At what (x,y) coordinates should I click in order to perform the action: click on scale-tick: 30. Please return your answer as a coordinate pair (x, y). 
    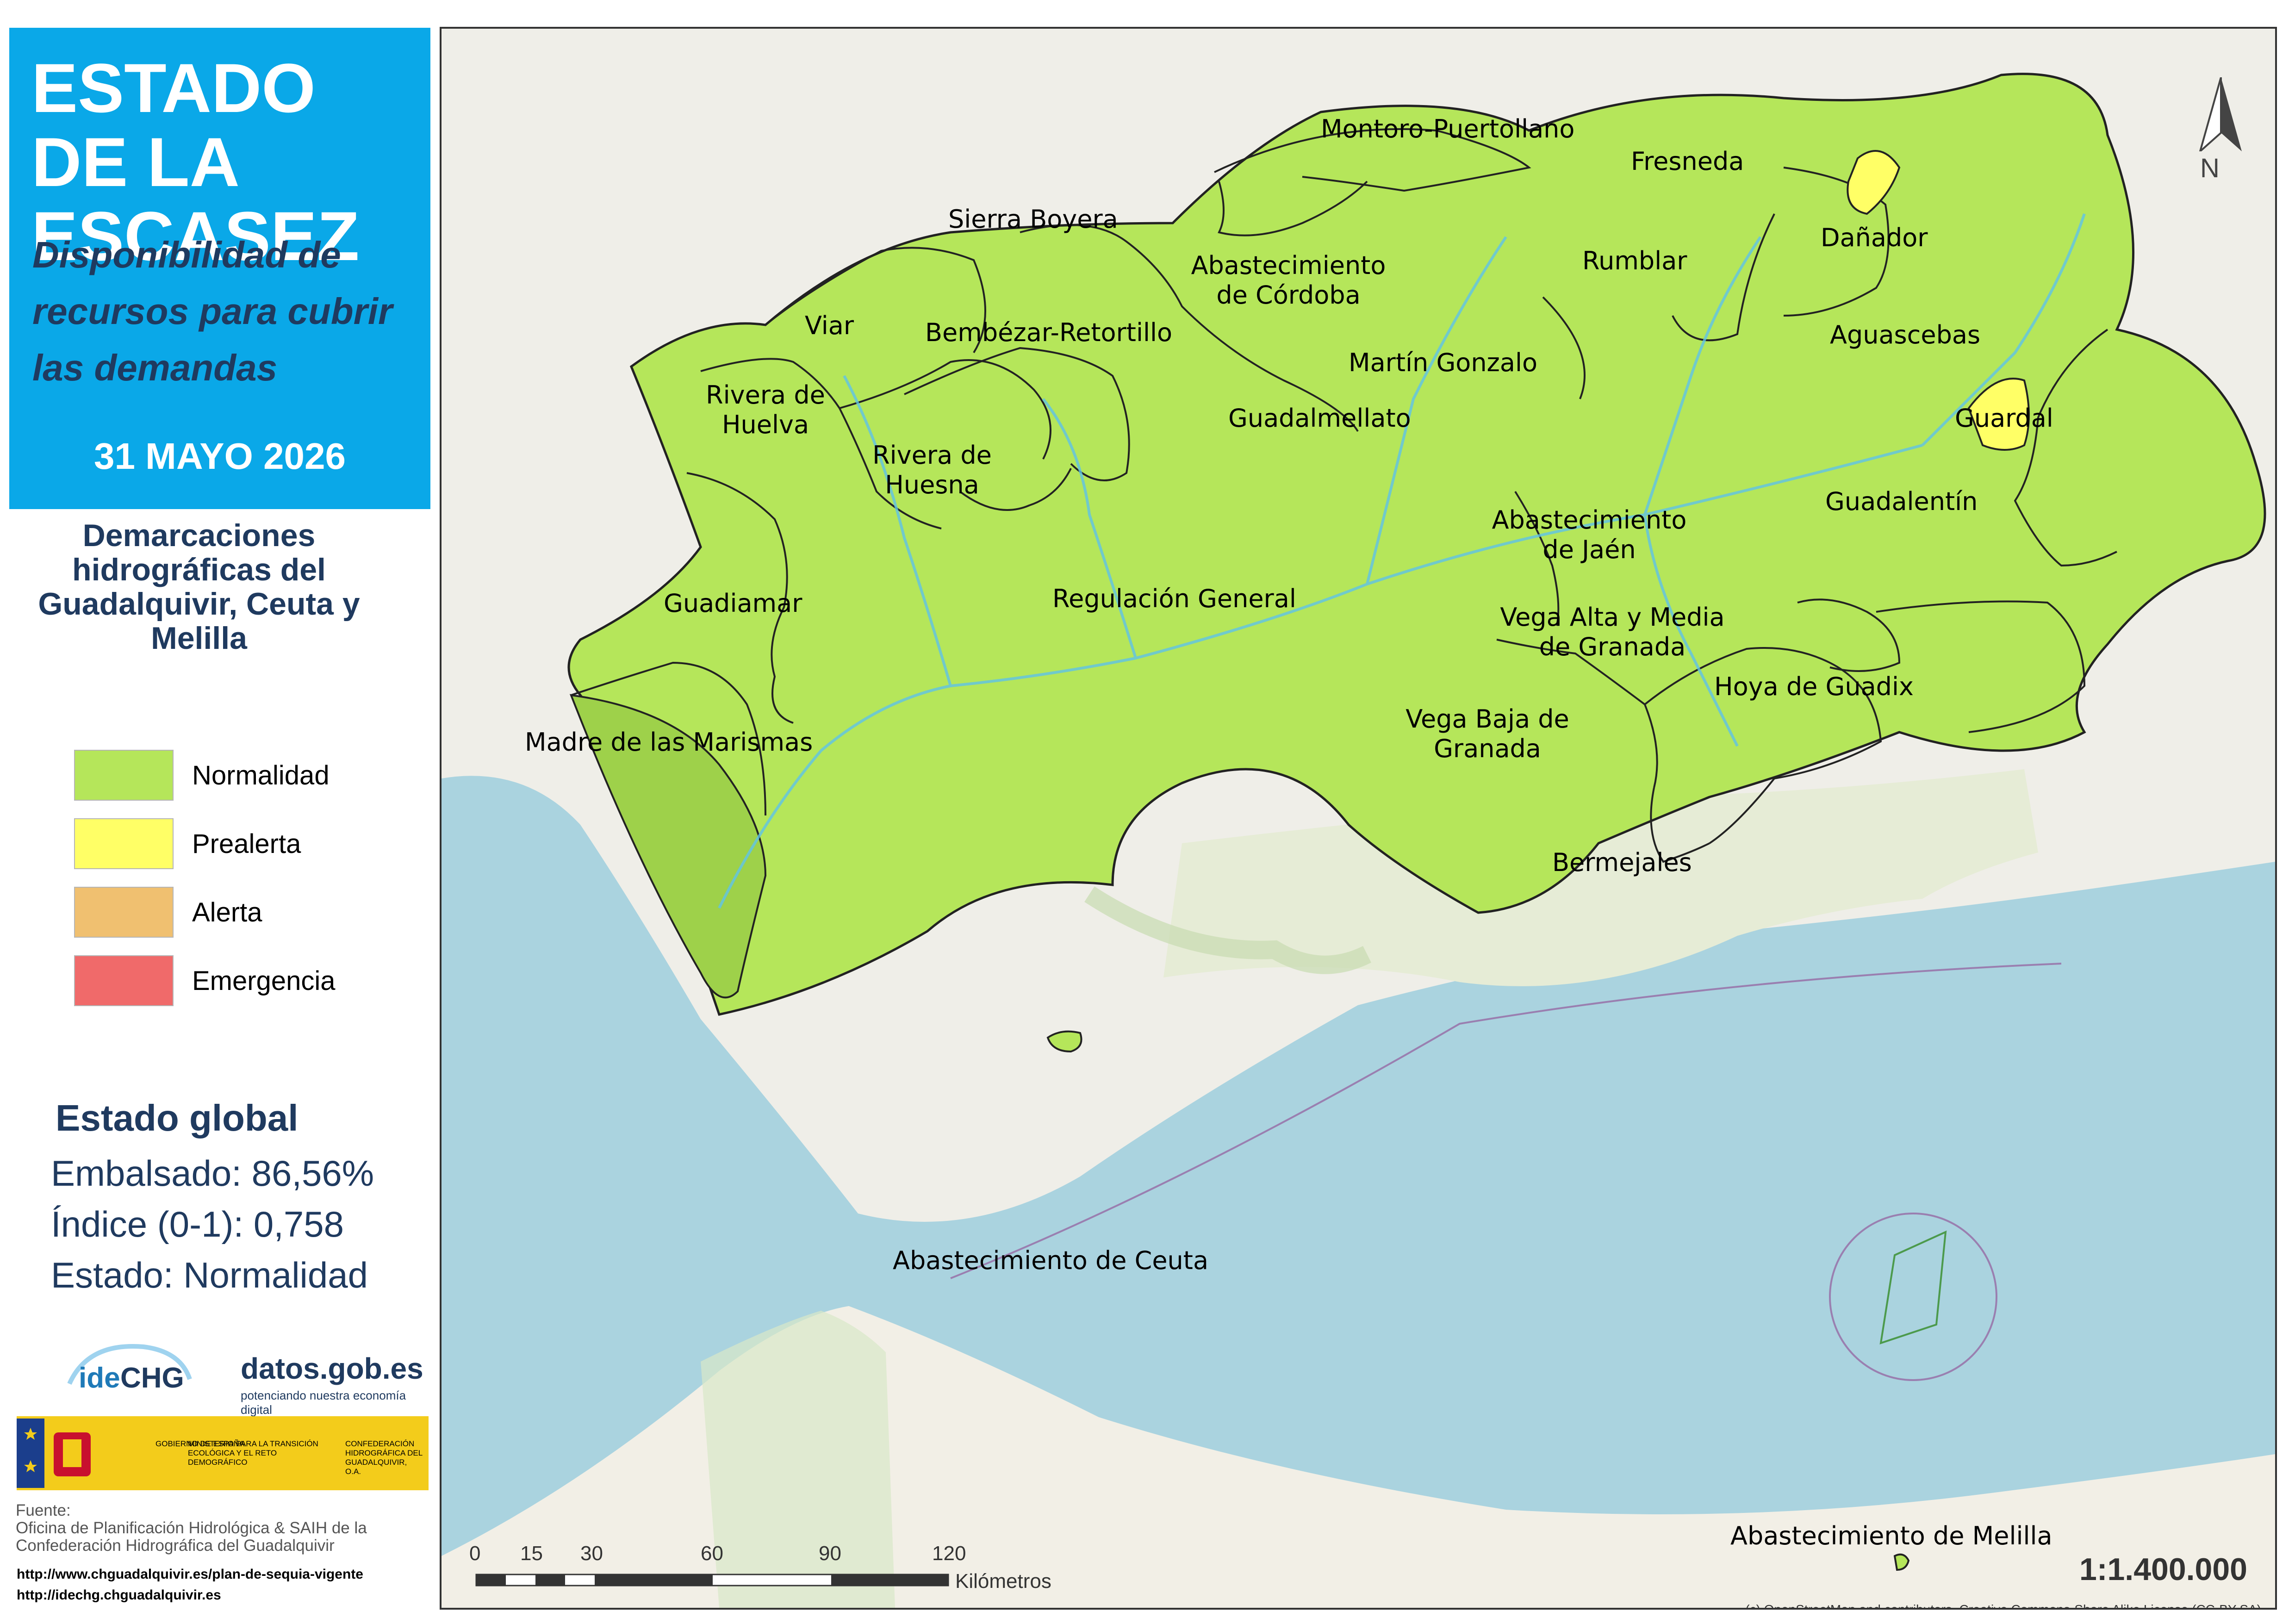
    Looking at the image, I should click on (591, 1553).